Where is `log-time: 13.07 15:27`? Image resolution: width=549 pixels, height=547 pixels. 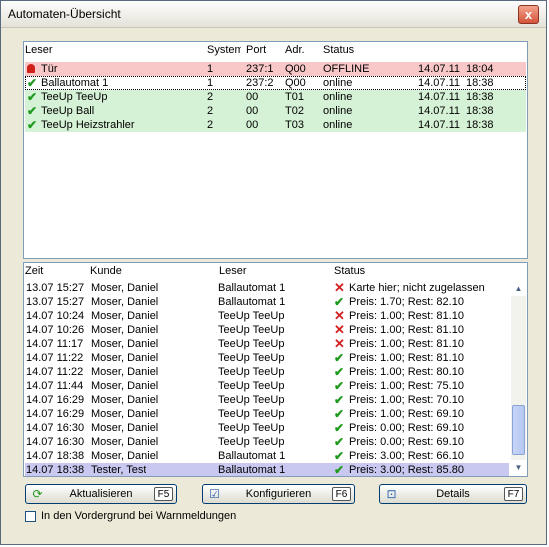 log-time: 13.07 15:27 is located at coordinates (55, 288).